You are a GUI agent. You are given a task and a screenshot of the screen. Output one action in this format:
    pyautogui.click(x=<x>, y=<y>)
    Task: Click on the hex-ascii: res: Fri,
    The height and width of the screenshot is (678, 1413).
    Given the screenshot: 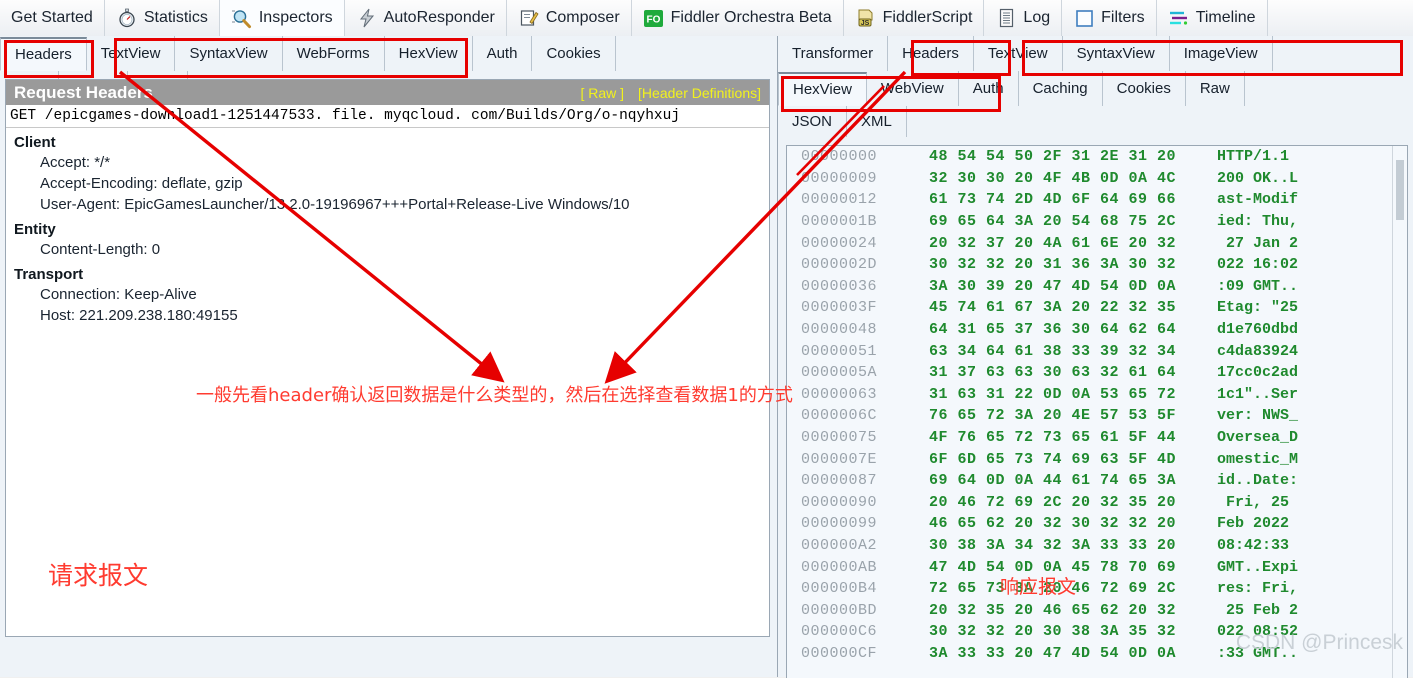 What is the action you would take?
    pyautogui.click(x=1258, y=589)
    